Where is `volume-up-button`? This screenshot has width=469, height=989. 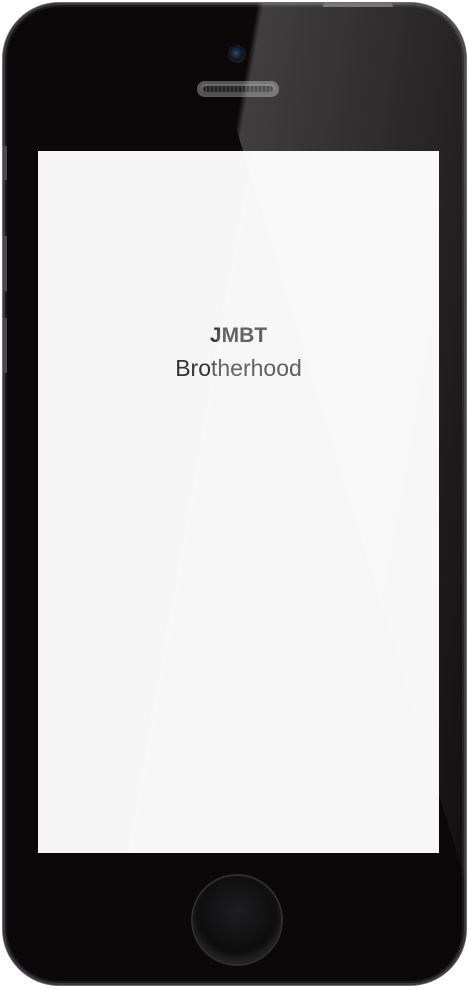
volume-up-button is located at coordinates (5, 263).